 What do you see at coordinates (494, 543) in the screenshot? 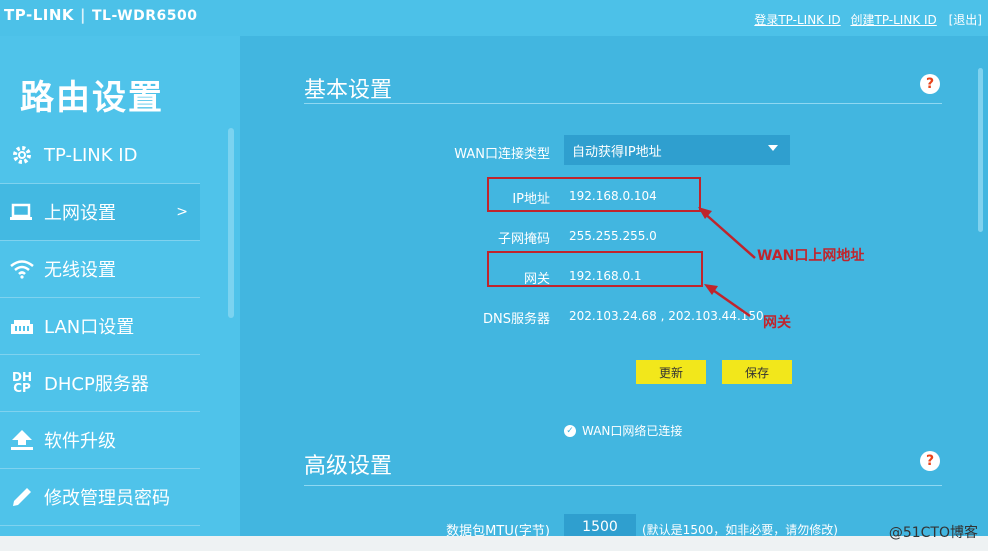
I see `footer-strip` at bounding box center [494, 543].